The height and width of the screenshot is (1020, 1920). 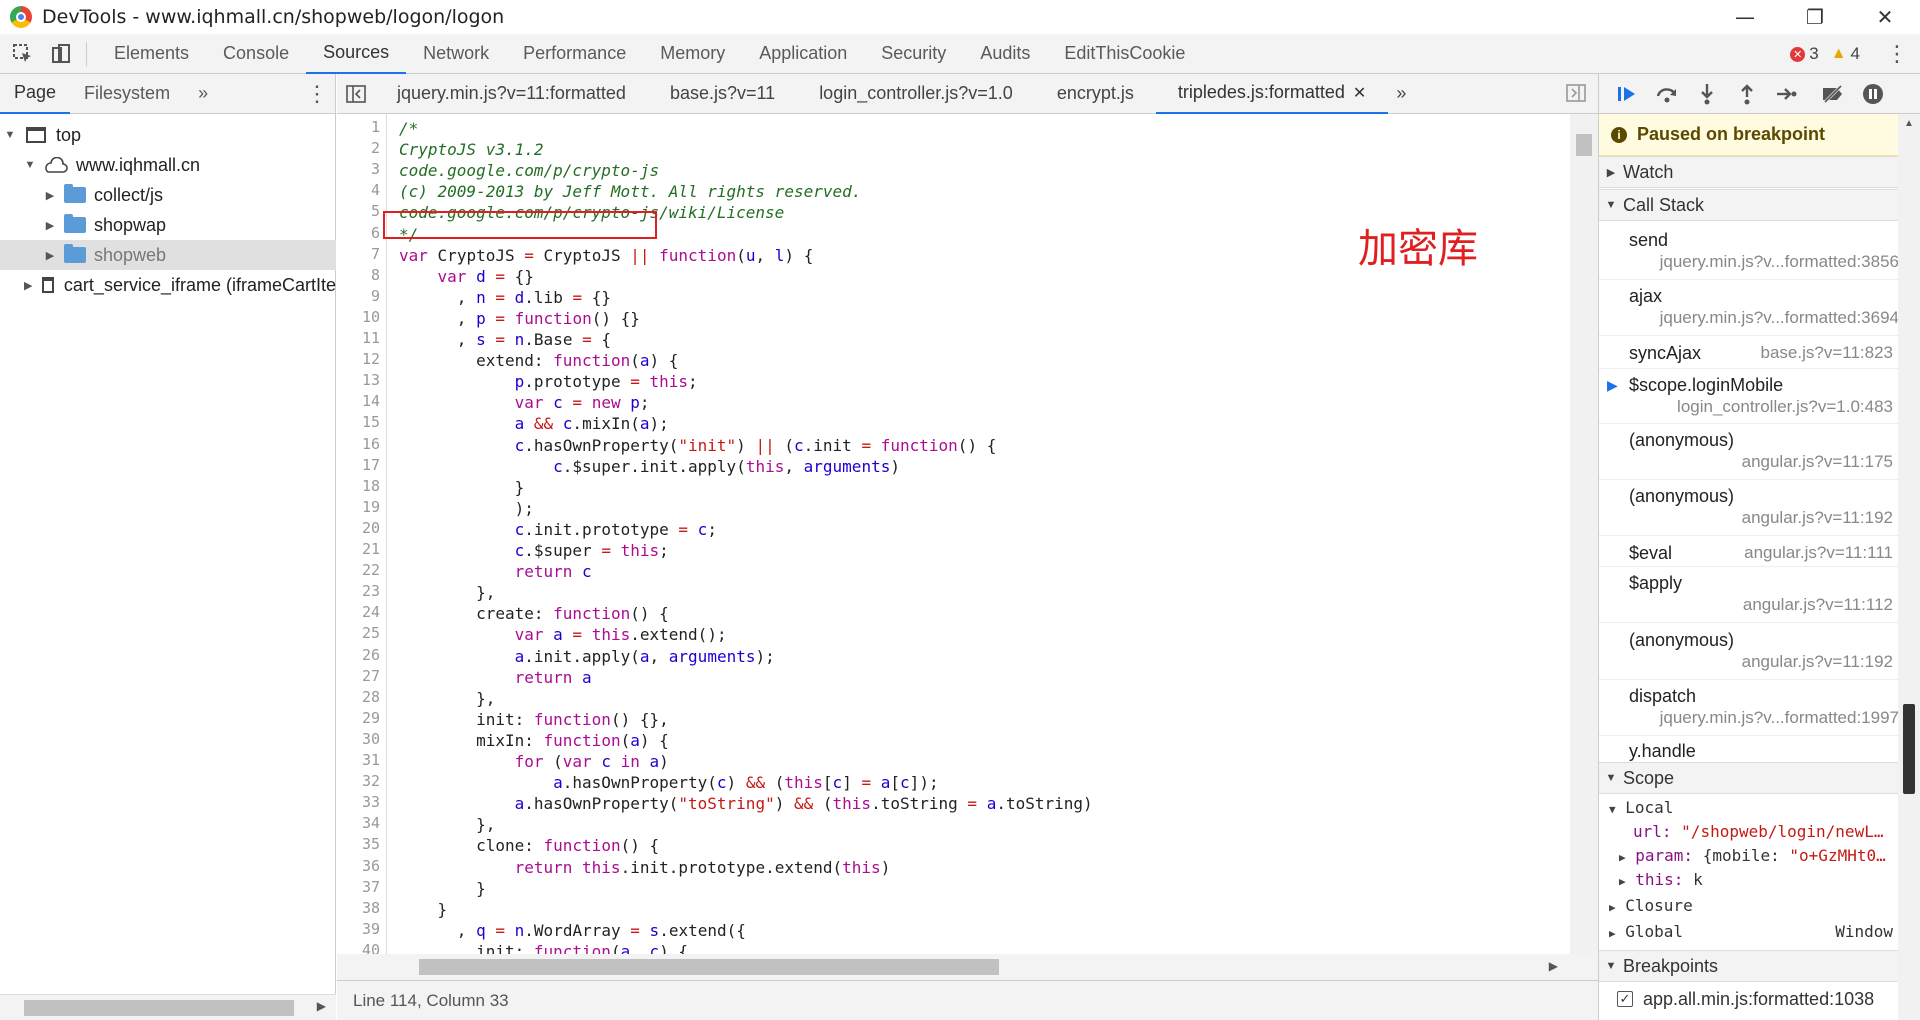 I want to click on line-number: 26, so click(x=358, y=655).